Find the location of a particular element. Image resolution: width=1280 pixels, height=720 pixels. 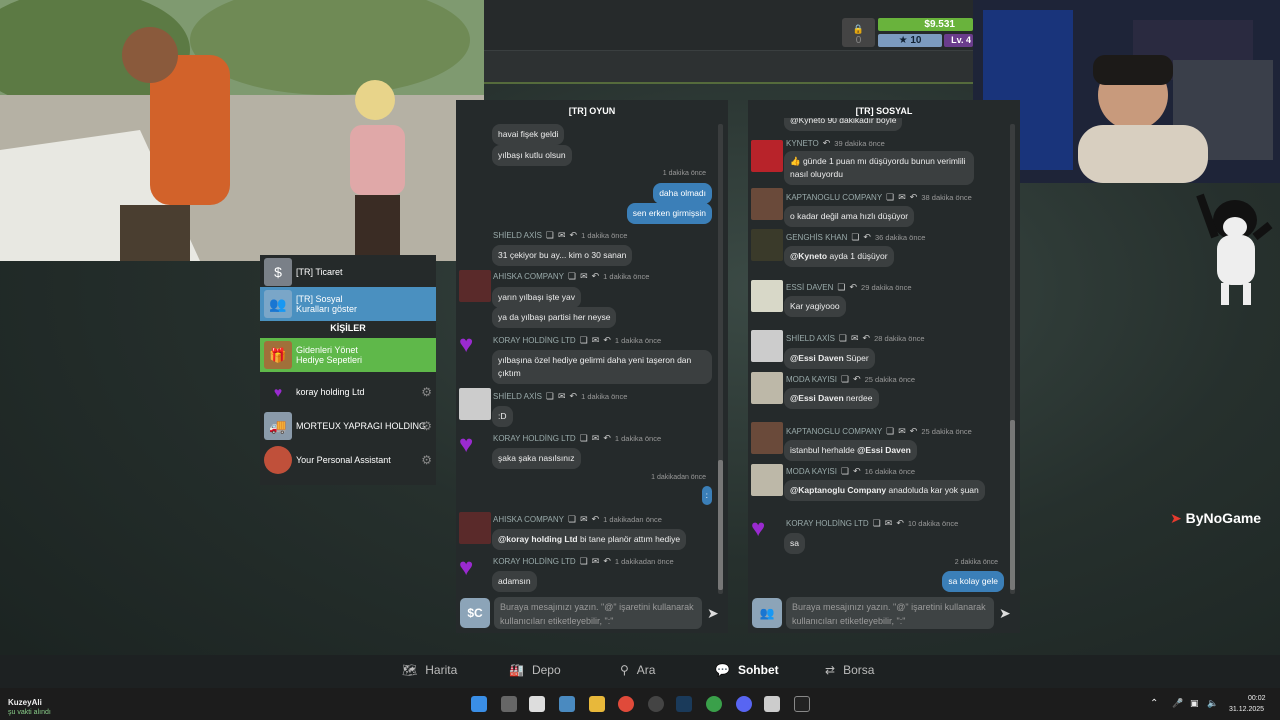

nav-ara: ⚲ Ara is located at coordinates (637, 670).